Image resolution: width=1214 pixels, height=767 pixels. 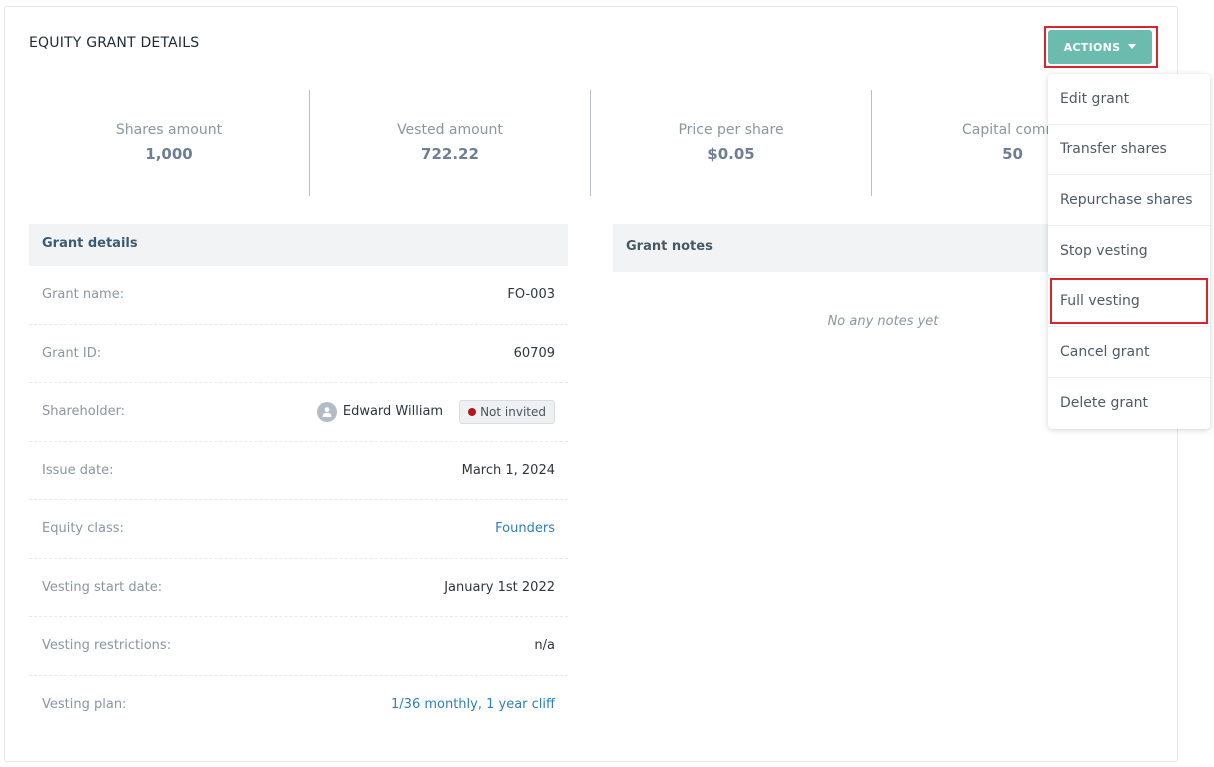 I want to click on stat-label: Vested amount, so click(x=450, y=130).